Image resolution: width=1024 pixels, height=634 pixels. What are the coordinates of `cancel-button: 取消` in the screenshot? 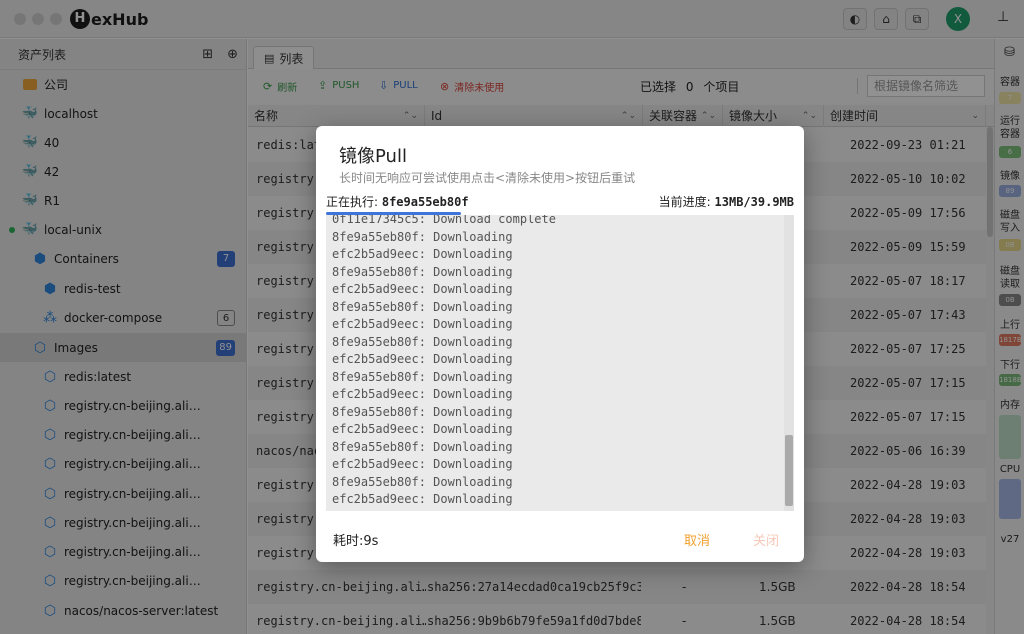 It's located at (697, 539).